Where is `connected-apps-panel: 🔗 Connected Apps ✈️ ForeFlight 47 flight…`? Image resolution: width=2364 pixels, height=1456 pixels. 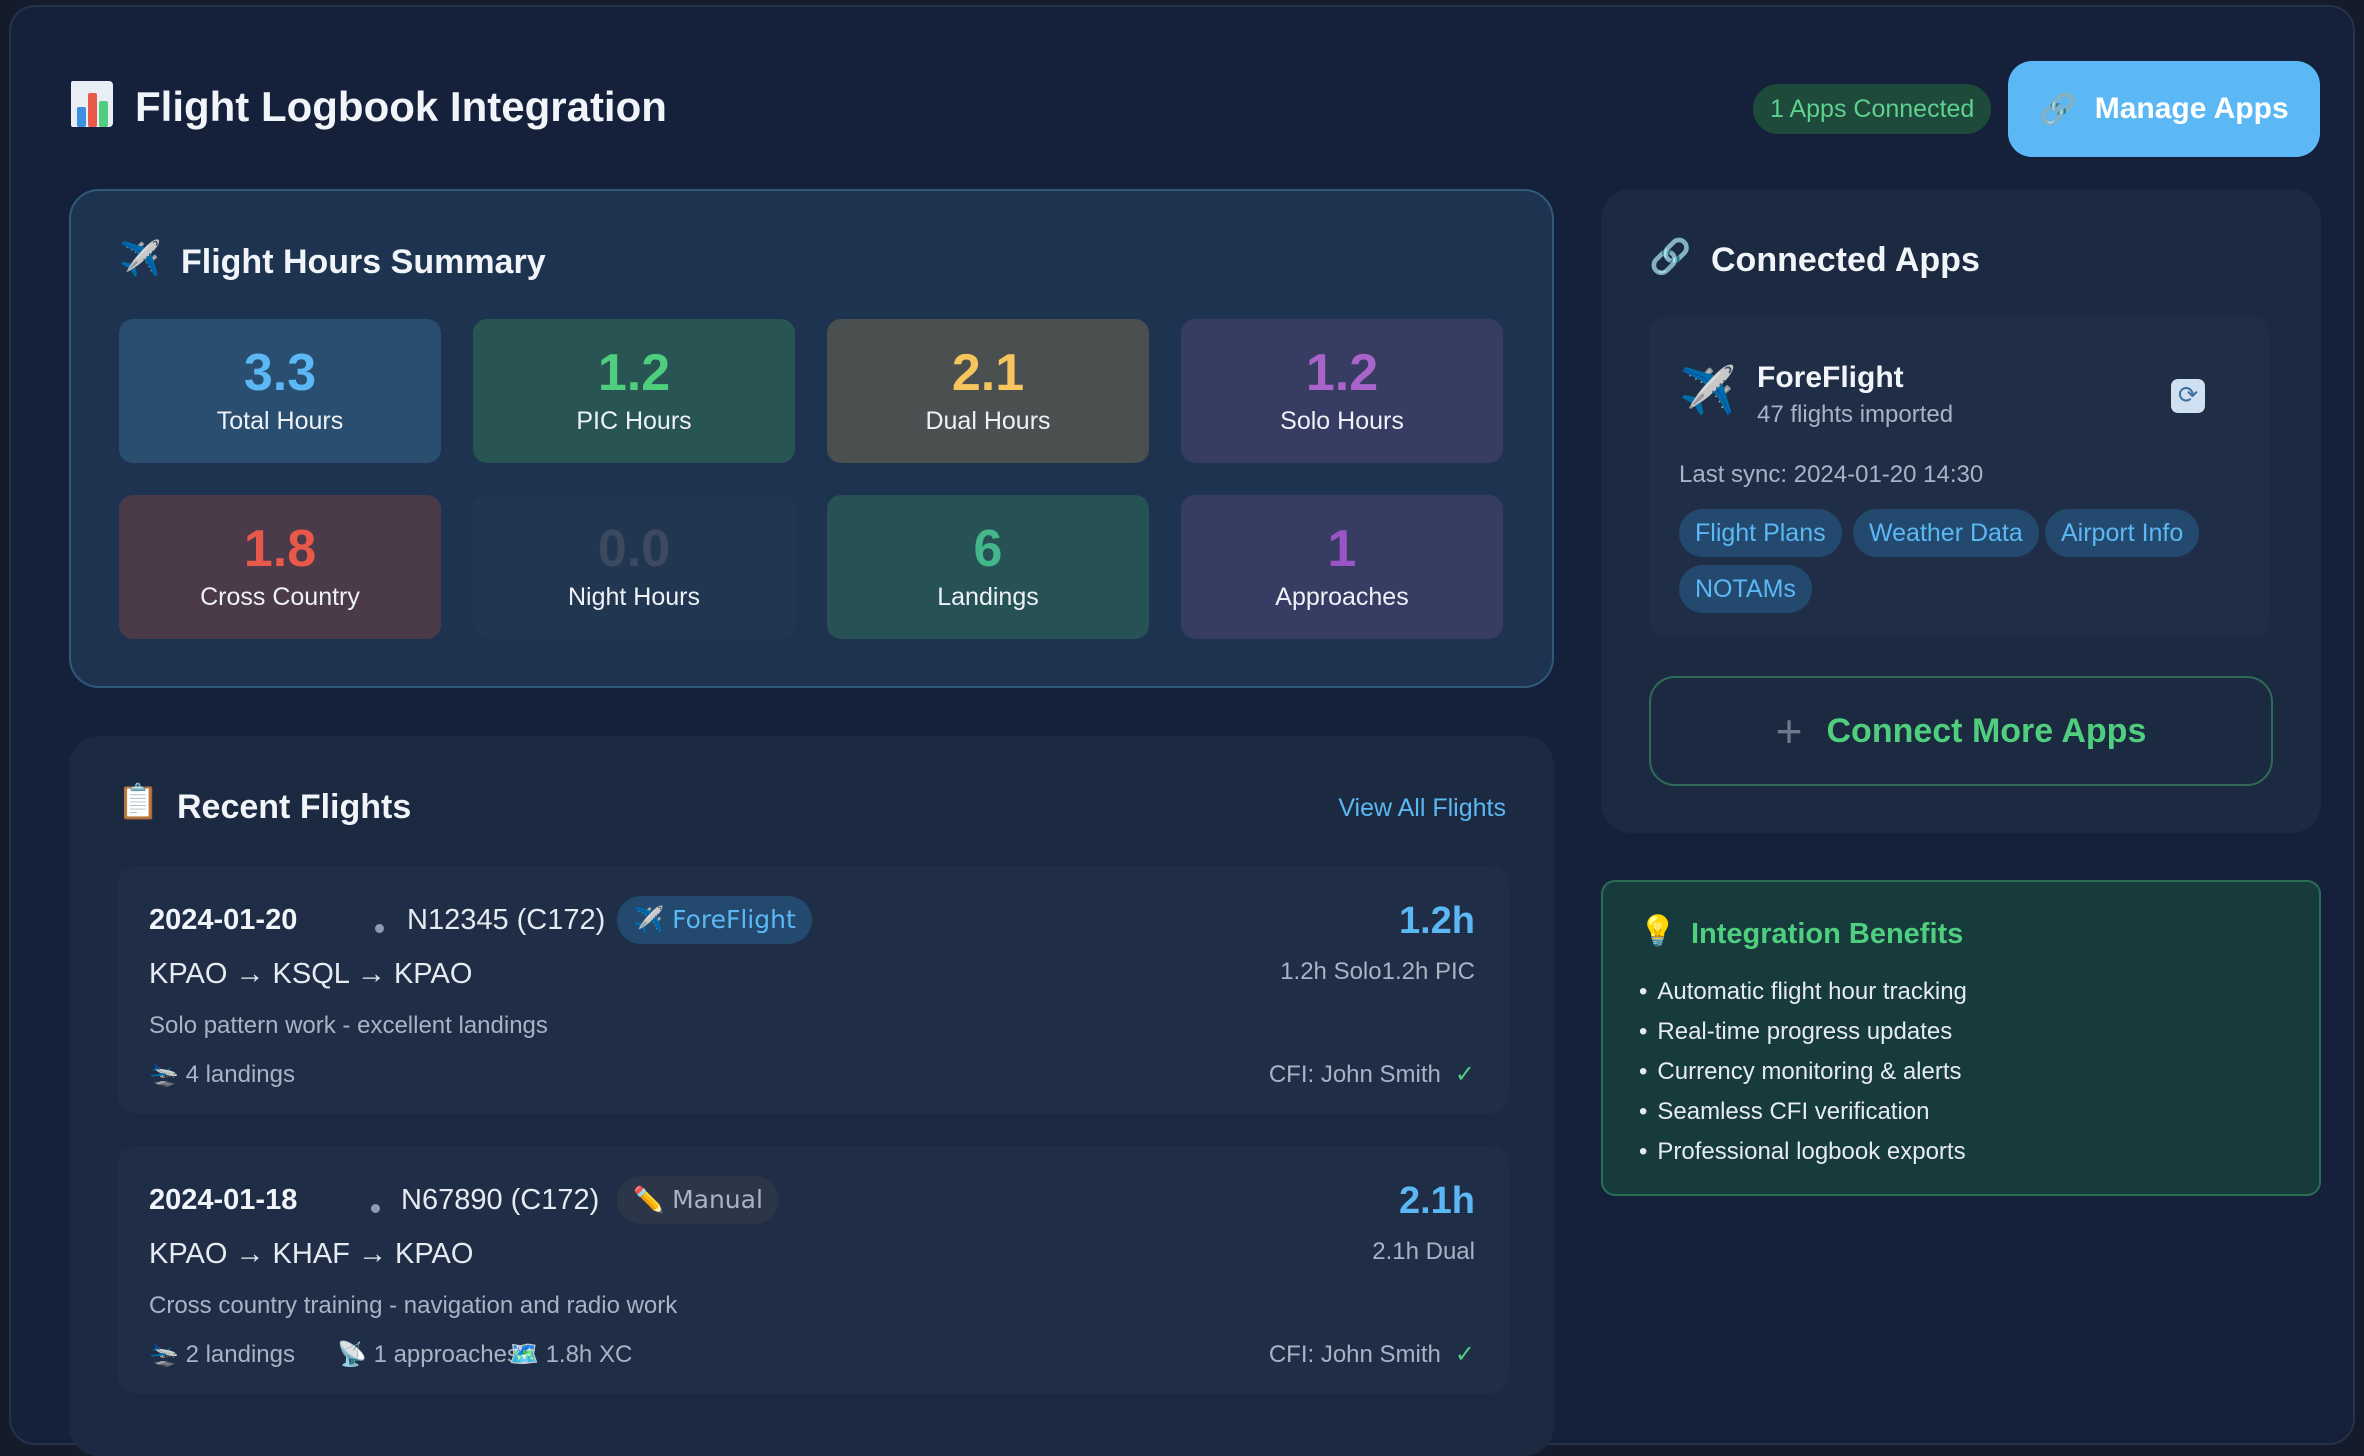
connected-apps-panel: 🔗 Connected Apps ✈️ ForeFlight 47 flight… is located at coordinates (1961, 511).